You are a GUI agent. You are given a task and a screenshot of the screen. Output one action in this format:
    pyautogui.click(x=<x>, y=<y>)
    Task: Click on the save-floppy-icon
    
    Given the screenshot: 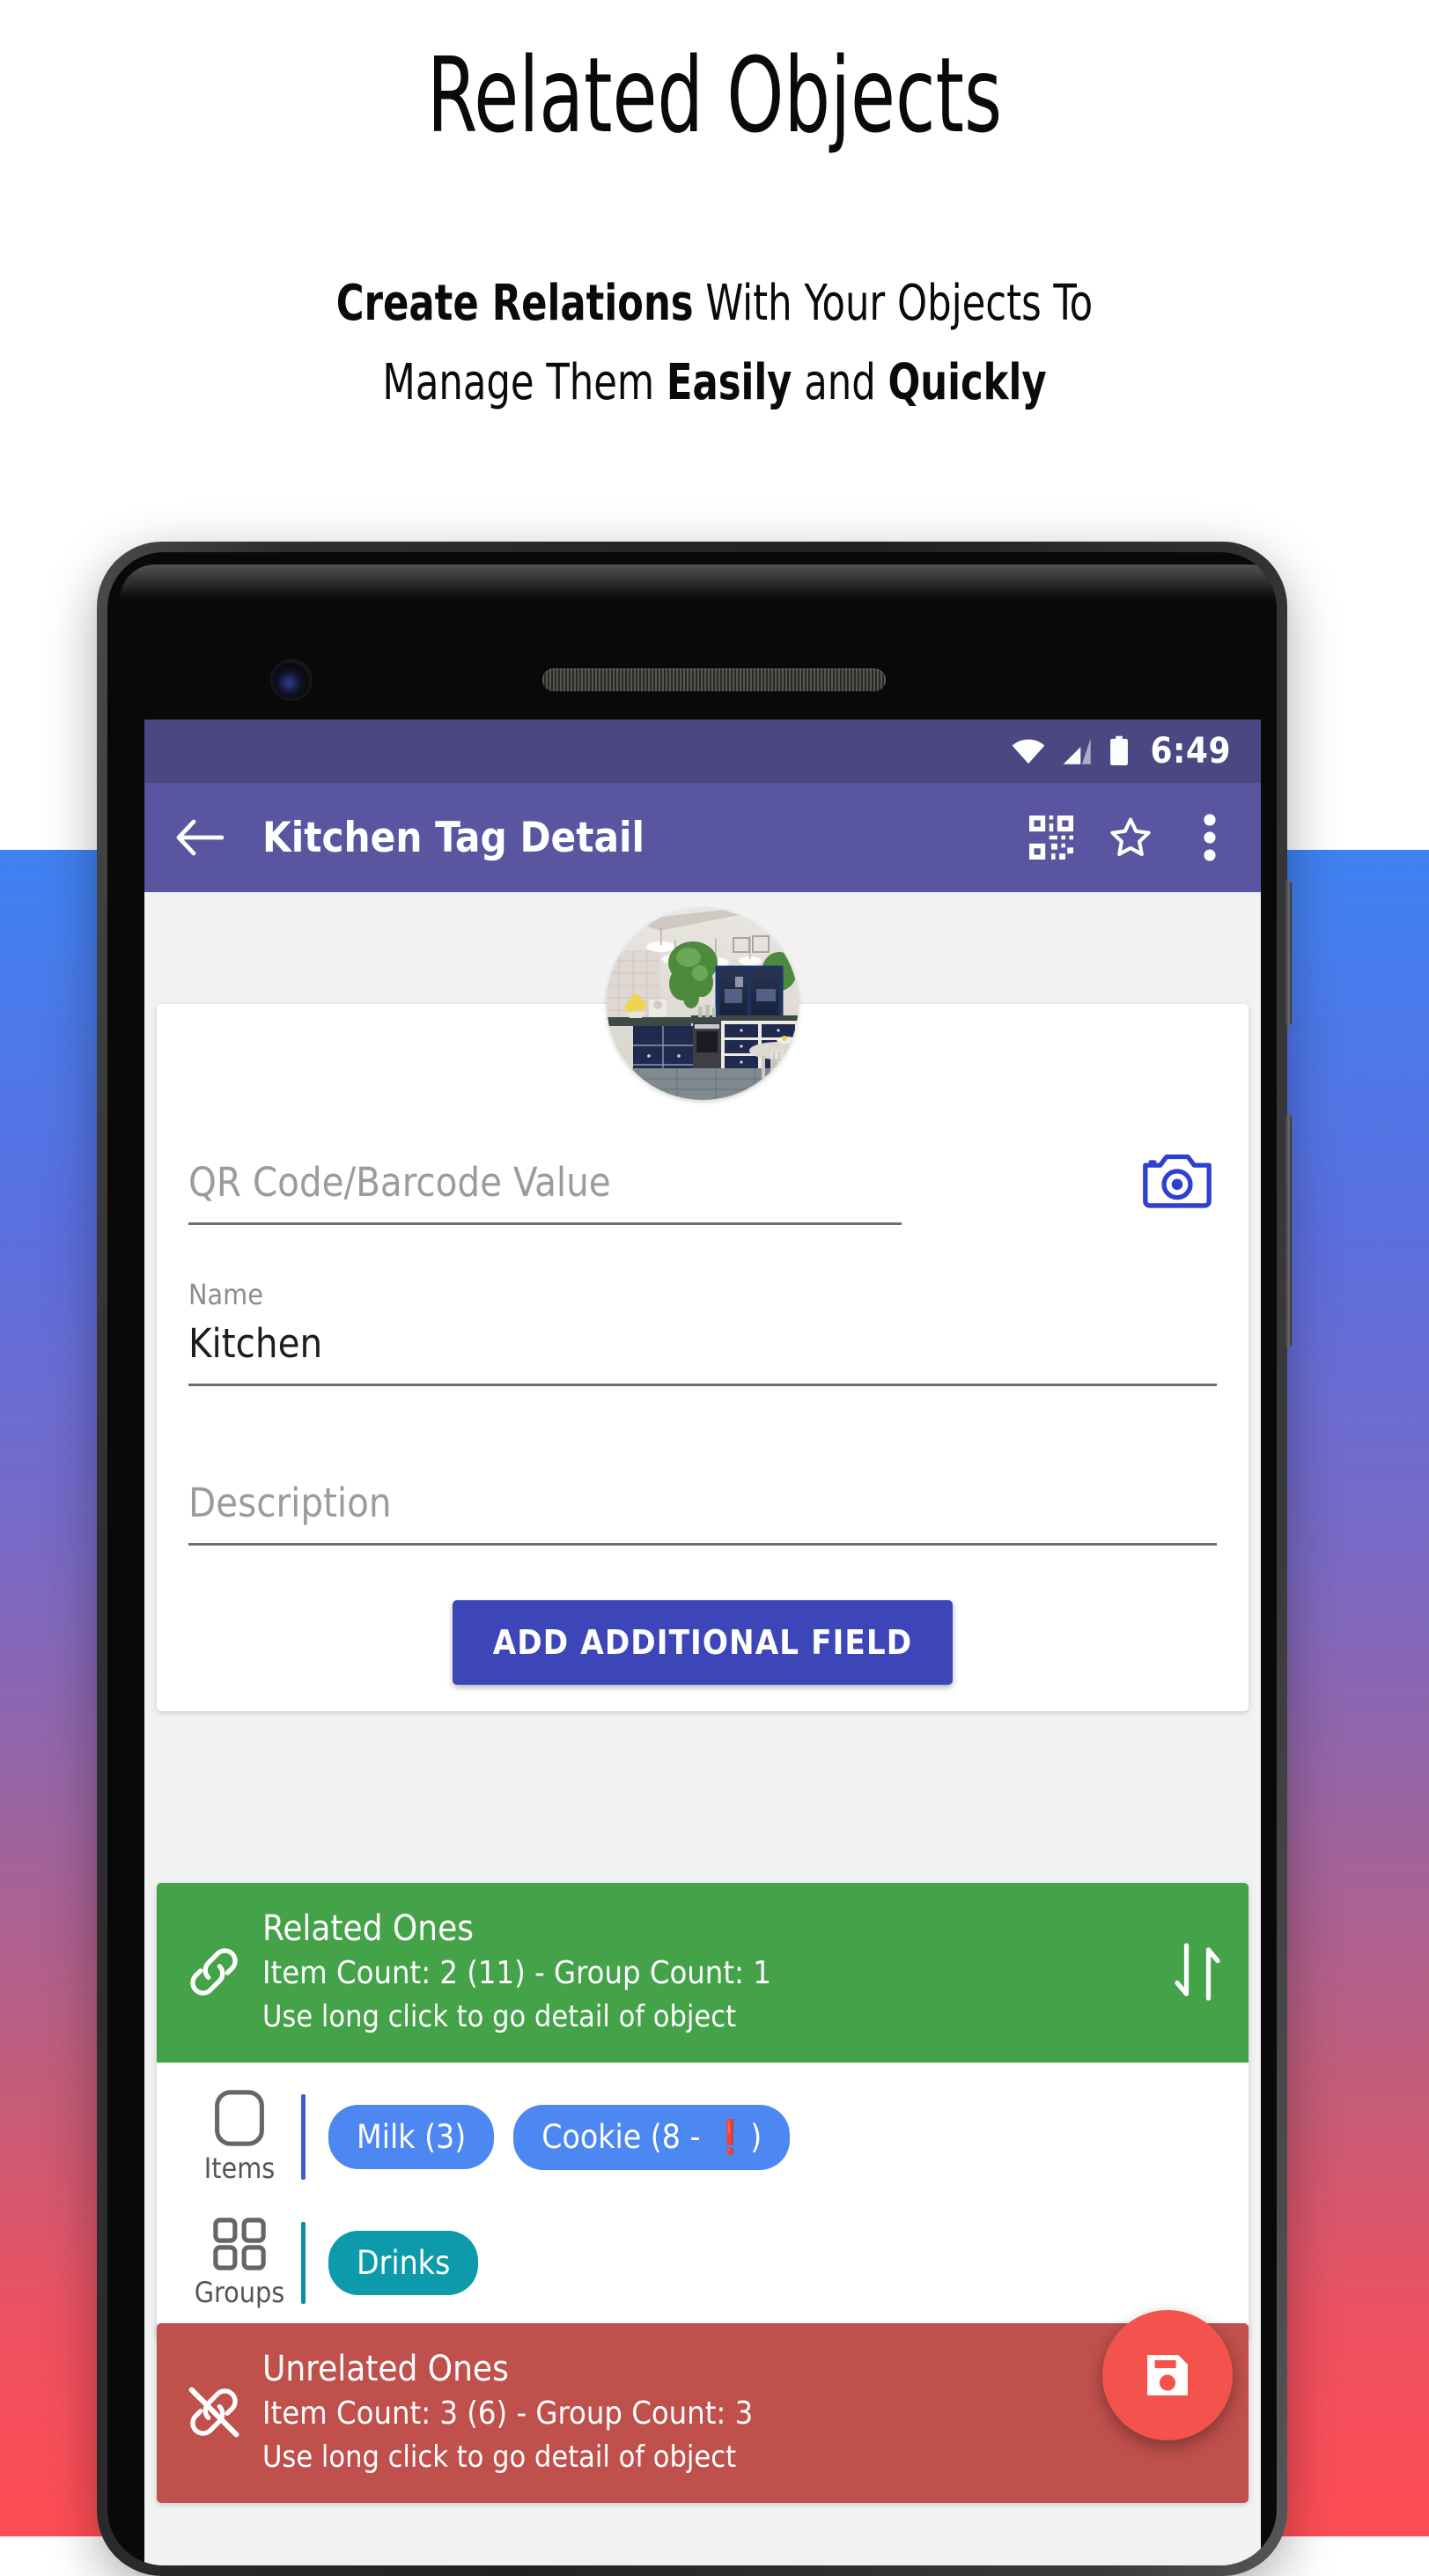 What is the action you would take?
    pyautogui.click(x=1167, y=2375)
    